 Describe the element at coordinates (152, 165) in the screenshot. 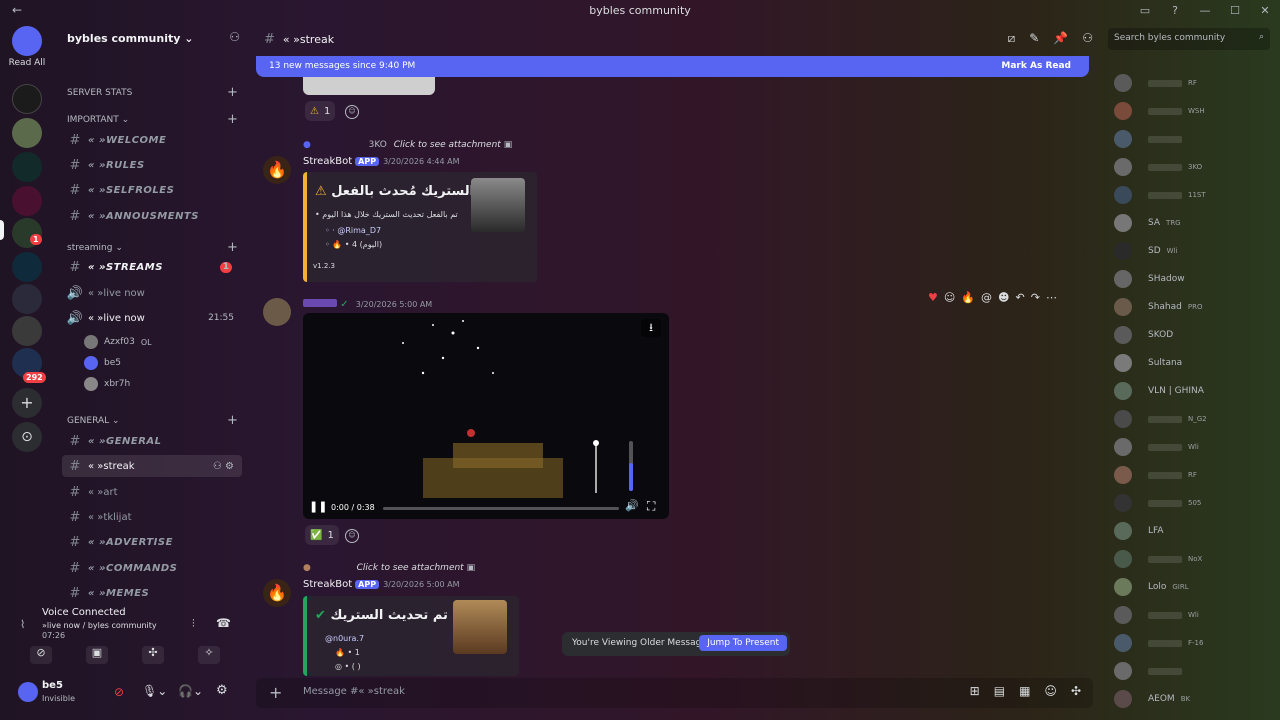

I see `channel-rules: # « »RULES` at that location.